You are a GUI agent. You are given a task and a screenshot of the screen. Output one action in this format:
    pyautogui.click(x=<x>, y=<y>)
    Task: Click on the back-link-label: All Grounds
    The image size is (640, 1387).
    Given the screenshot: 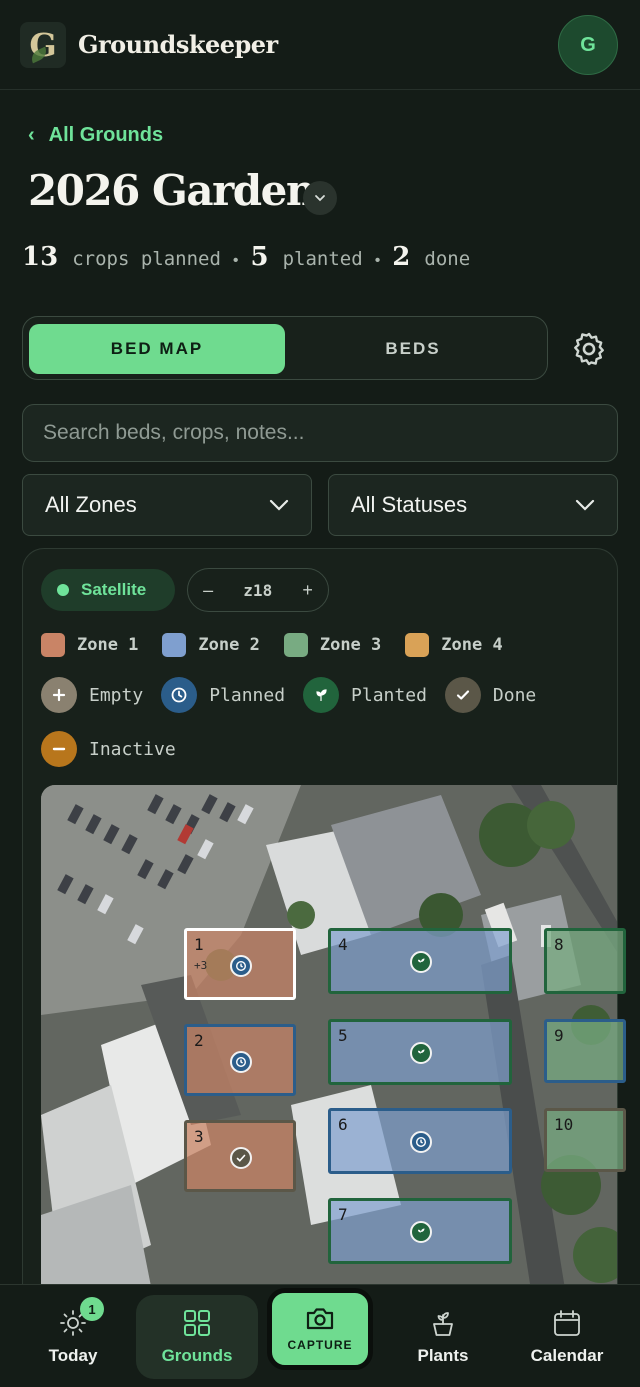 What is the action you would take?
    pyautogui.click(x=106, y=135)
    